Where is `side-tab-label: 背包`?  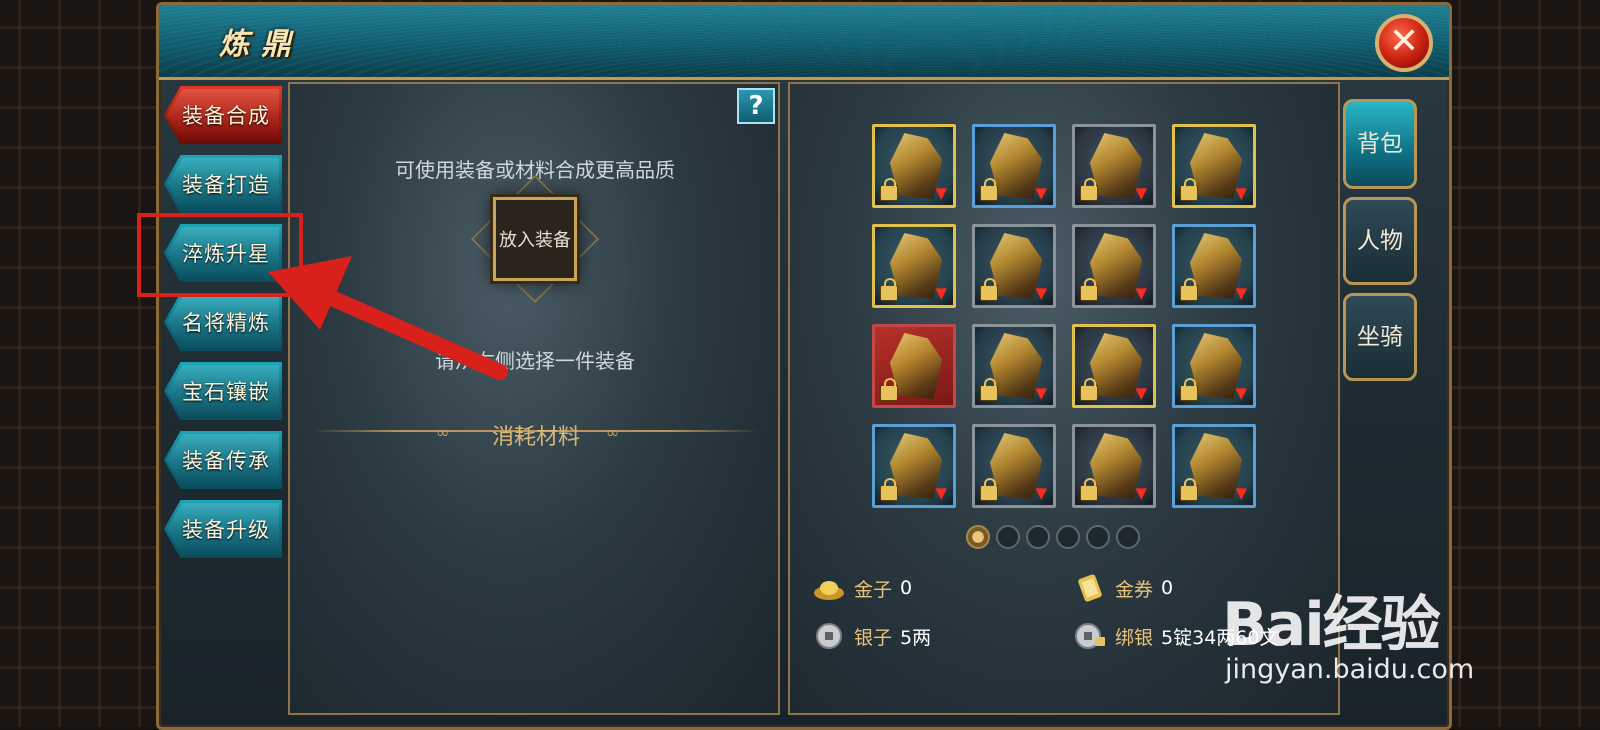
side-tab-label: 背包 is located at coordinates (1380, 144).